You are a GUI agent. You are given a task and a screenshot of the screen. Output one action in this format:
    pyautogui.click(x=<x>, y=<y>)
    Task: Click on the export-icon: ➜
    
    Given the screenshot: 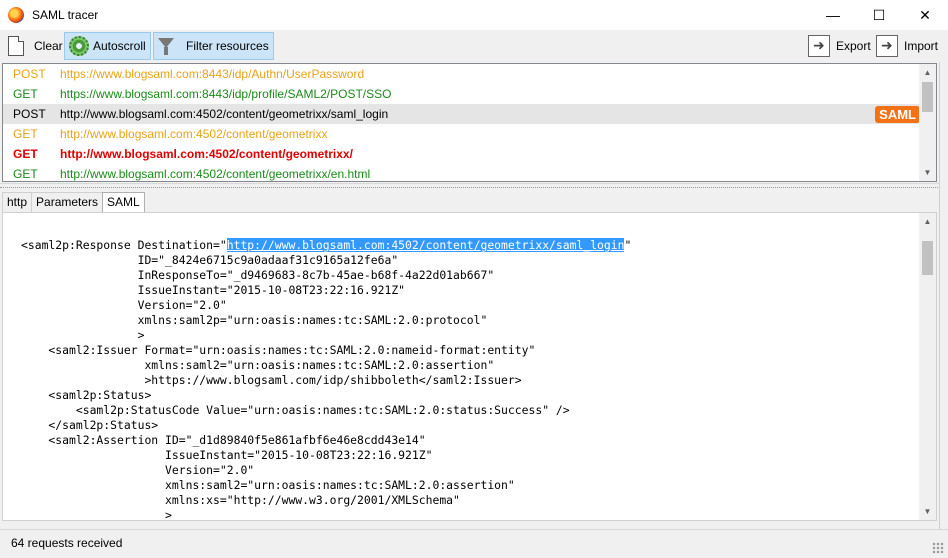 What is the action you would take?
    pyautogui.click(x=819, y=46)
    